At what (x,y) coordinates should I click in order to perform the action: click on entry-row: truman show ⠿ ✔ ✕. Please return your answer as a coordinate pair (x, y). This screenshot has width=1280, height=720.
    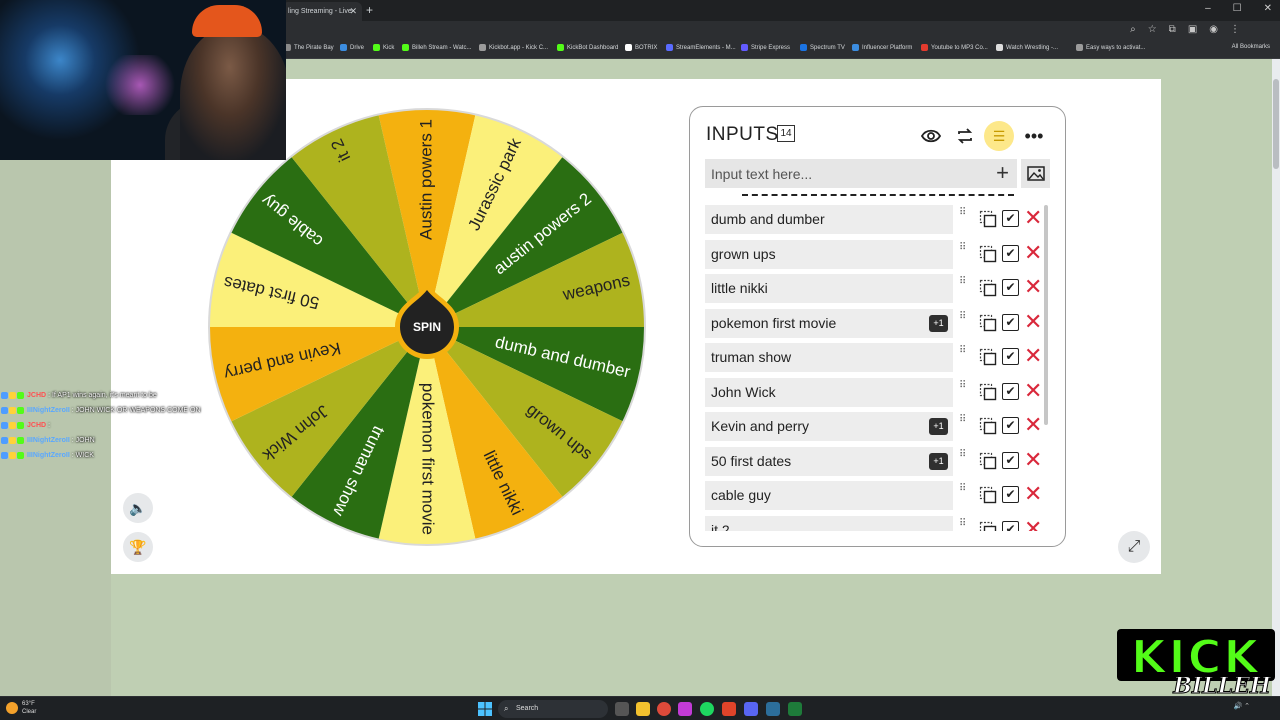
    Looking at the image, I should click on (878, 357).